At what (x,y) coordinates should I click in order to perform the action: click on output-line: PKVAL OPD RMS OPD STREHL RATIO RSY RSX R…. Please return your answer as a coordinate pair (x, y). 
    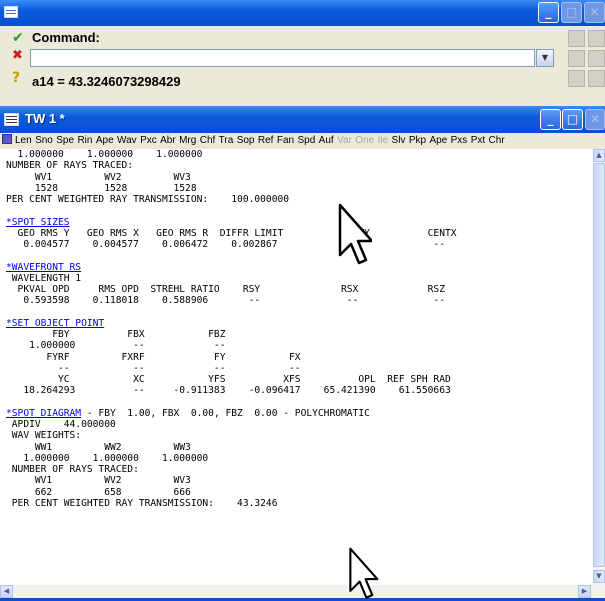
    Looking at the image, I should click on (225, 289).